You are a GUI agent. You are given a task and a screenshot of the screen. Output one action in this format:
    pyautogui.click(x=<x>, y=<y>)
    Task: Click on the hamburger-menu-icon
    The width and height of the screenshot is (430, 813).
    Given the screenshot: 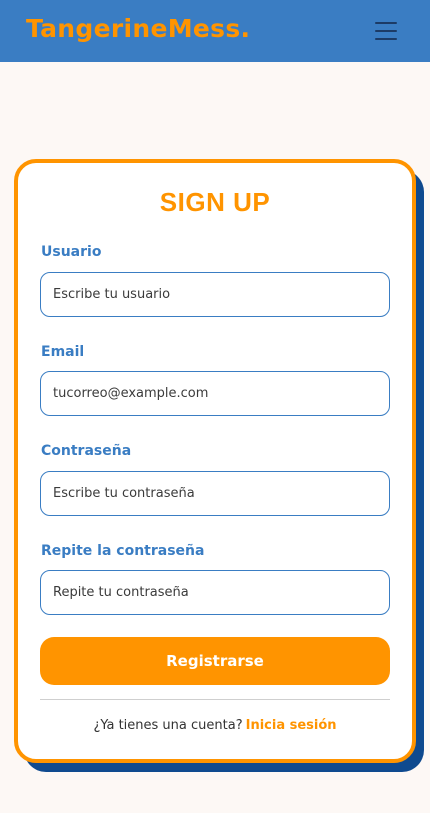 What is the action you would take?
    pyautogui.click(x=386, y=31)
    